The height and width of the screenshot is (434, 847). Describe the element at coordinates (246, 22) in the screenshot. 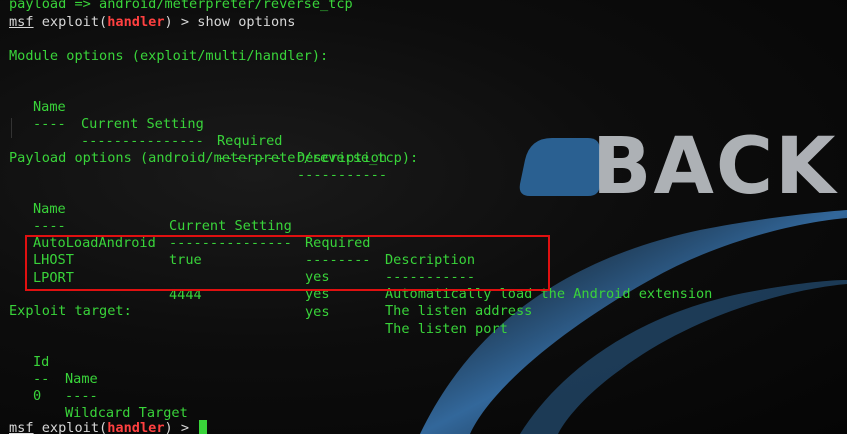

I see `entered-command: show options` at that location.